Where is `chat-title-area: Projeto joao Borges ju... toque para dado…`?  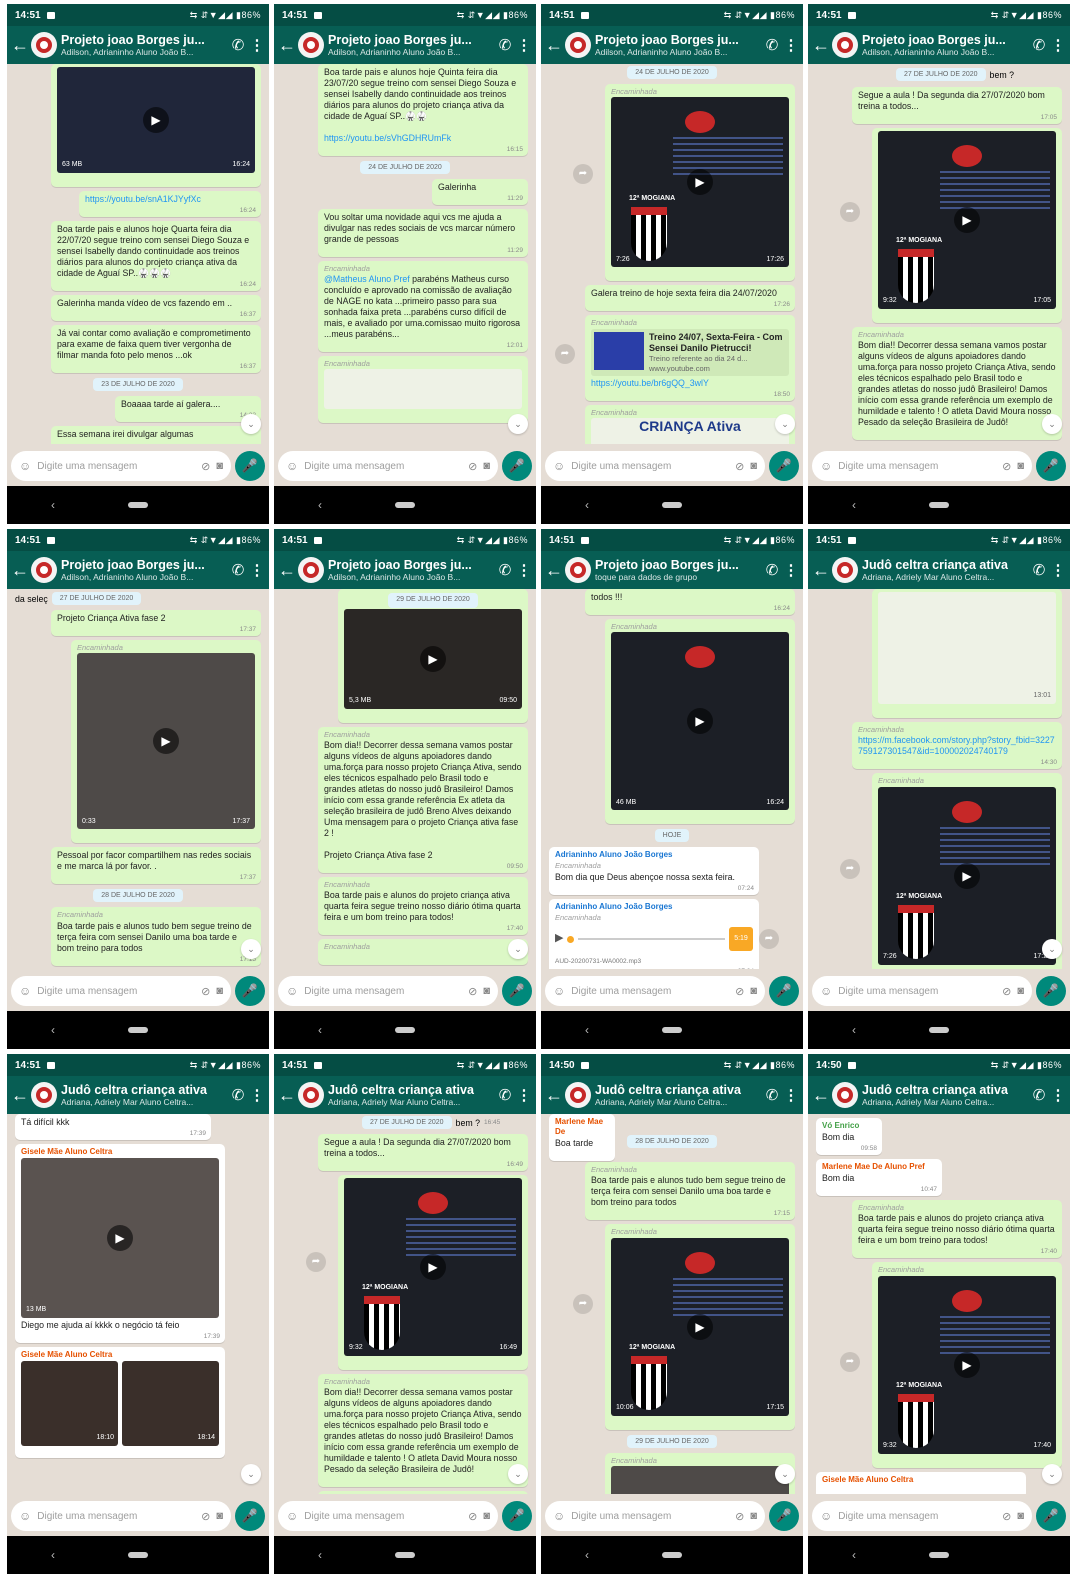
chat-title-area: Projeto joao Borges ju... toque para dado… is located at coordinates (678, 570).